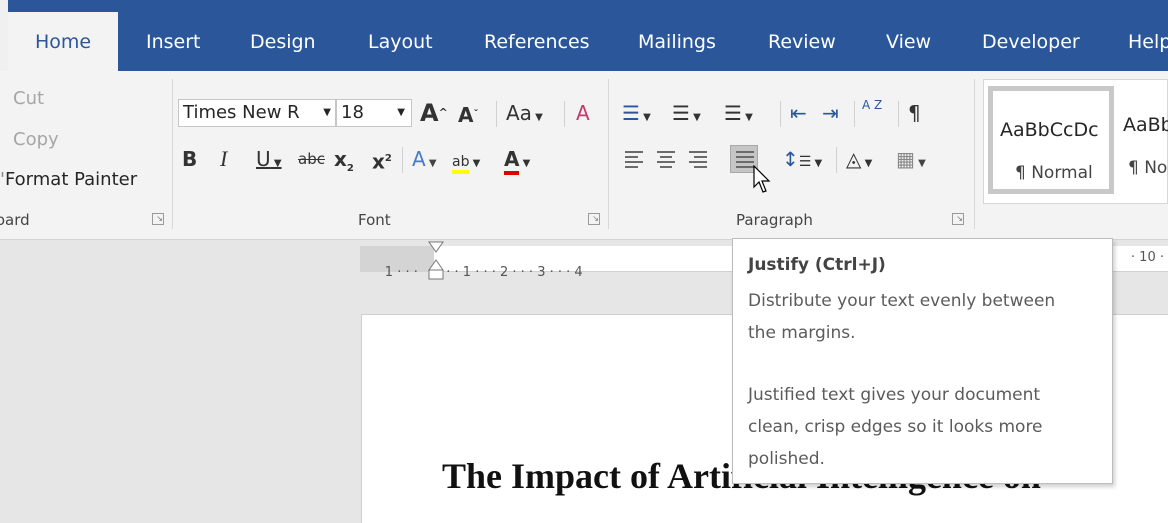  Describe the element at coordinates (1146, 35) in the screenshot. I see `tab-help: Help` at that location.